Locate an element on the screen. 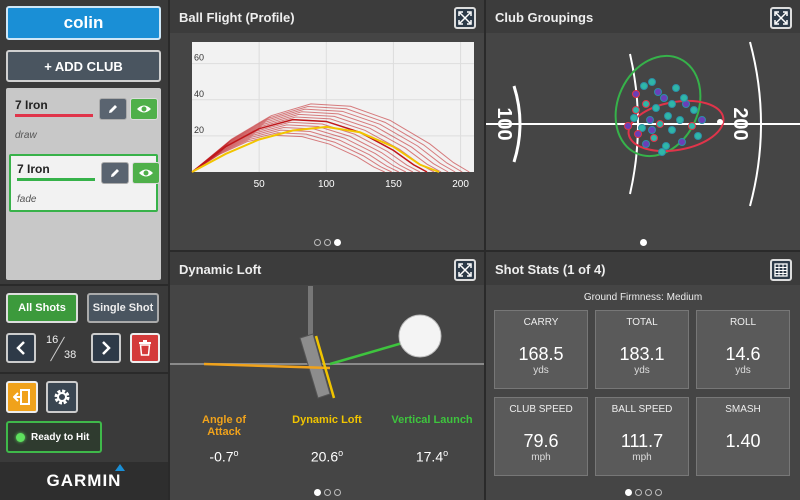 This screenshot has height=500, width=800. stat-value: 1.40 is located at coordinates (743, 441).